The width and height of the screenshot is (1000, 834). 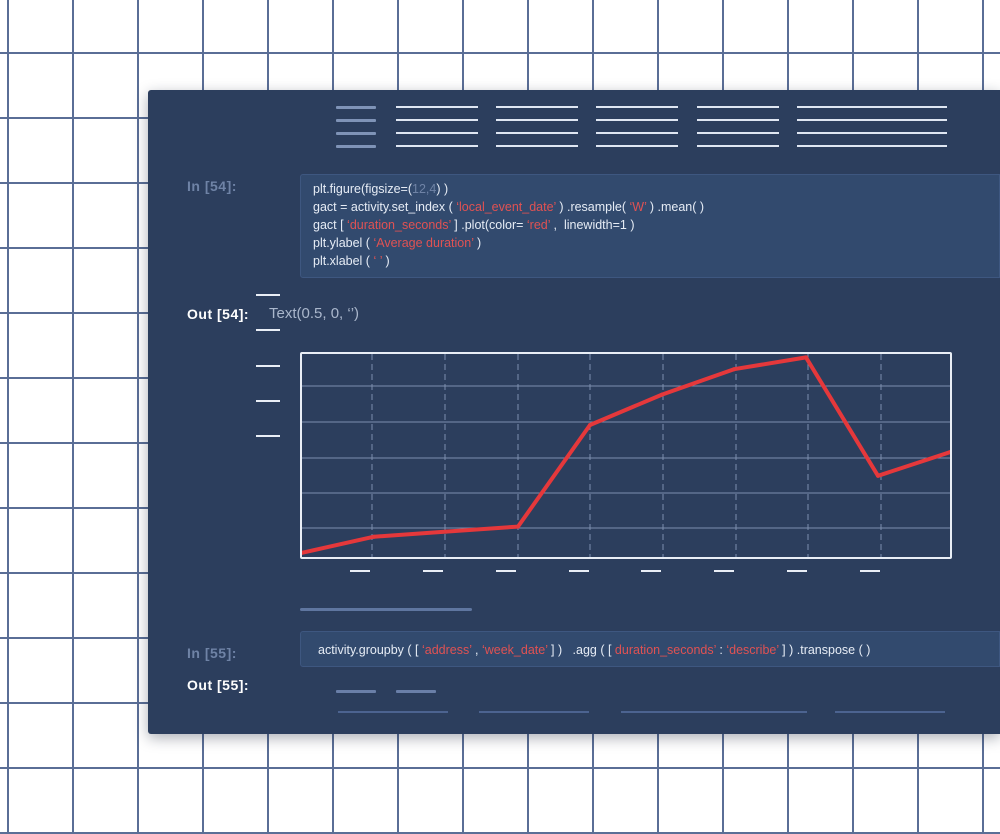 What do you see at coordinates (356, 128) in the screenshot?
I see `hamburger-menu-icon` at bounding box center [356, 128].